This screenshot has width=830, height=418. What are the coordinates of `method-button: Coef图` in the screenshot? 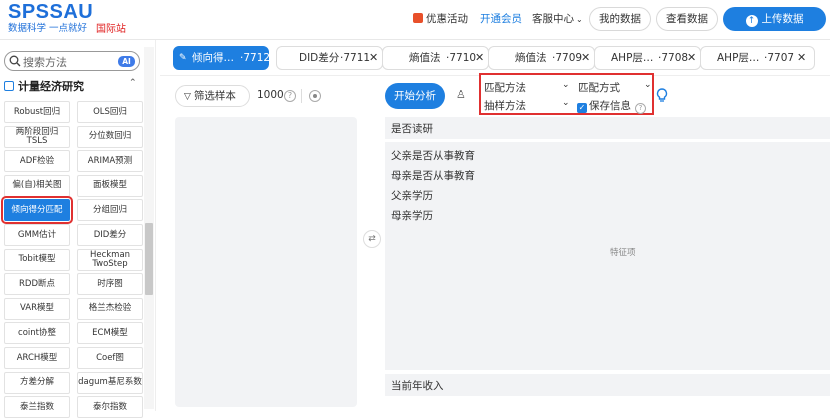 It's located at (110, 358).